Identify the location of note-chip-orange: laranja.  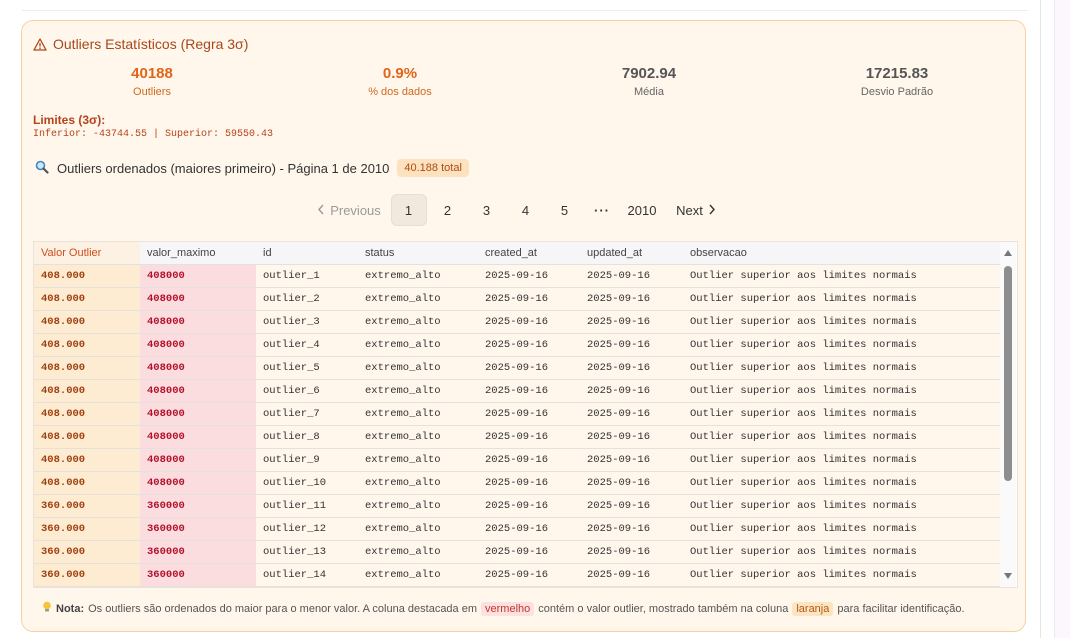
(813, 608).